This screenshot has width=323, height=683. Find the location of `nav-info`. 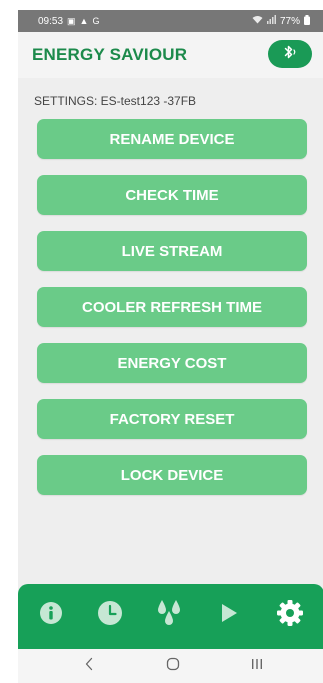

nav-info is located at coordinates (51, 615).